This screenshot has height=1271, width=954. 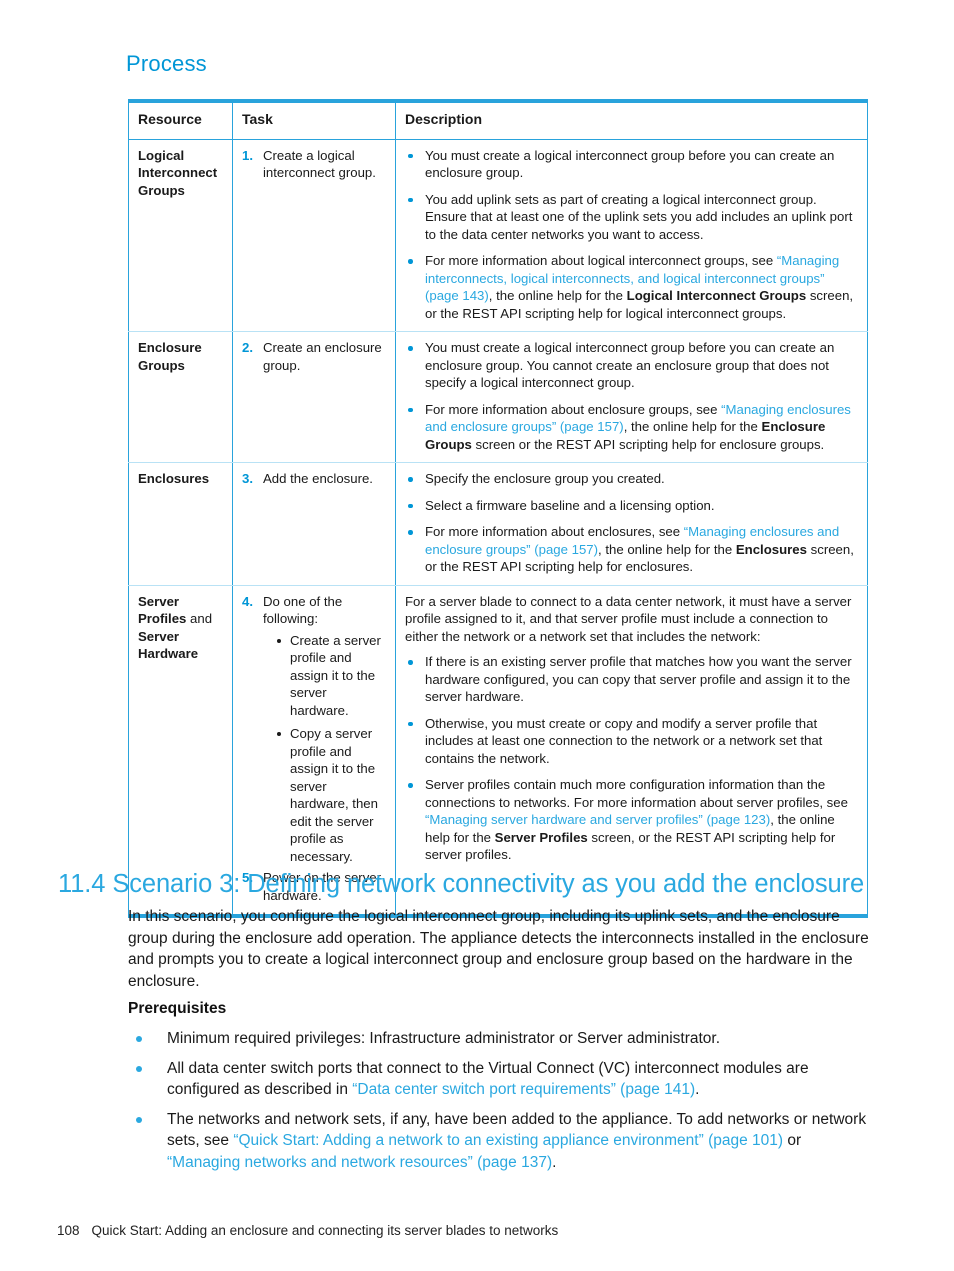 I want to click on task-step: 3. Add the enclosure., so click(x=314, y=479).